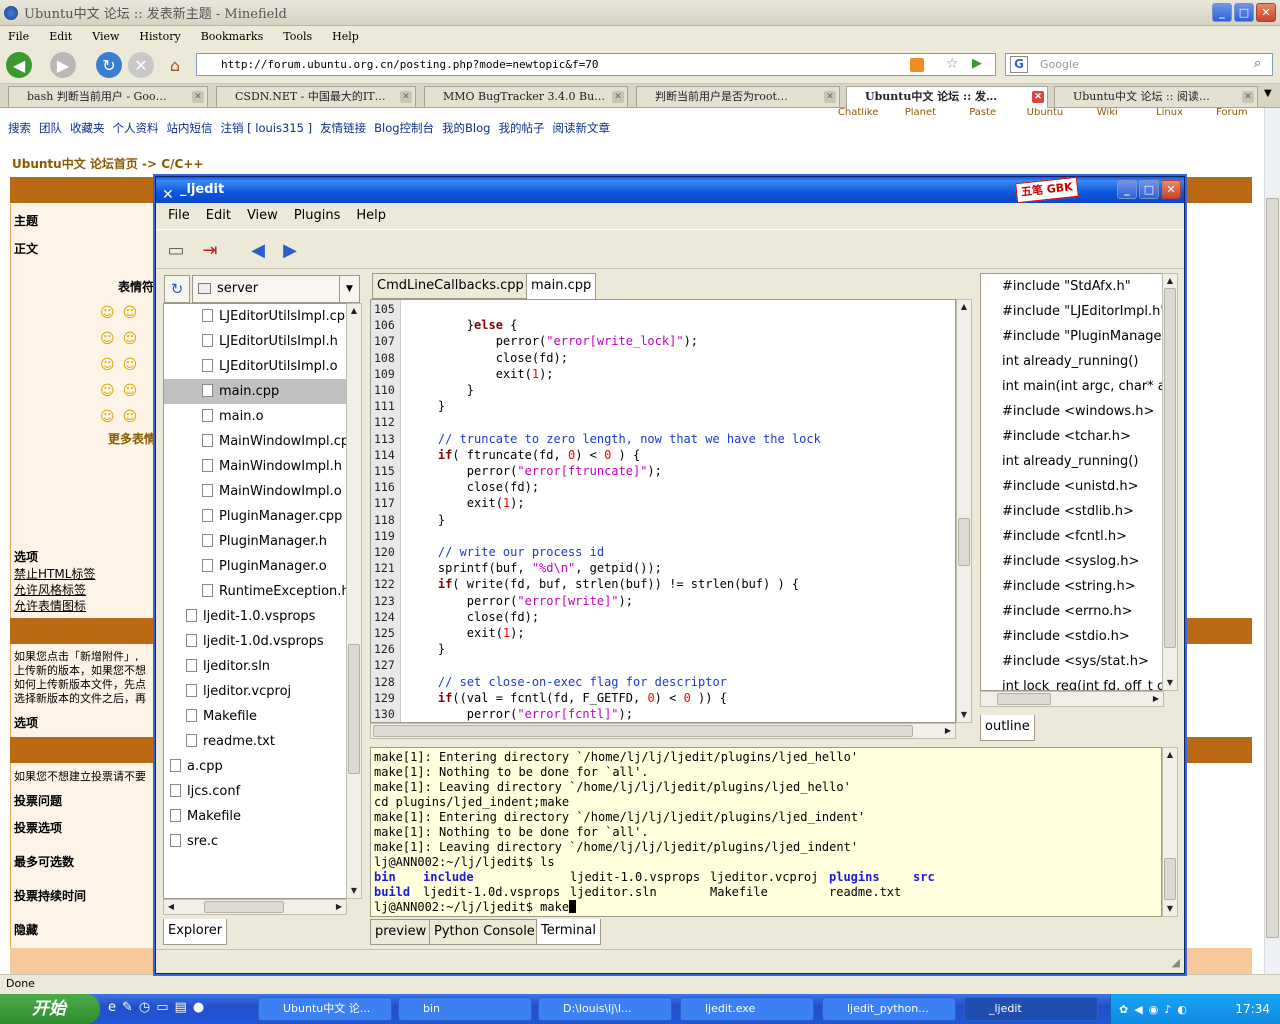  What do you see at coordinates (920, 113) in the screenshot?
I see `forum-nav-planet: Planet` at bounding box center [920, 113].